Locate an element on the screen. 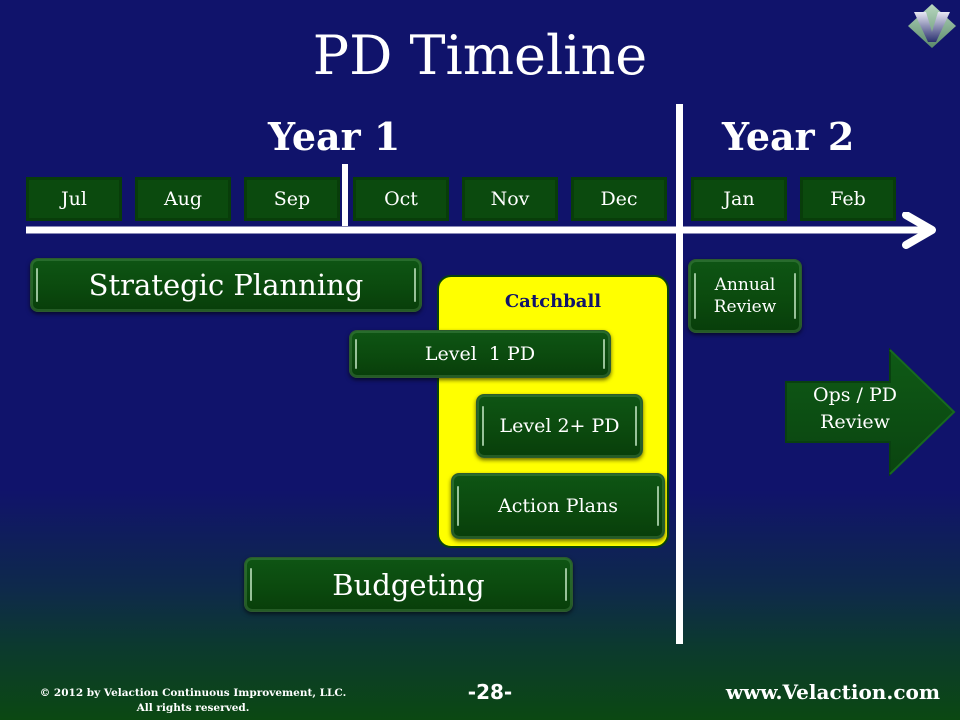 The width and height of the screenshot is (960, 720). ops-review-line-2: Review is located at coordinates (855, 421).